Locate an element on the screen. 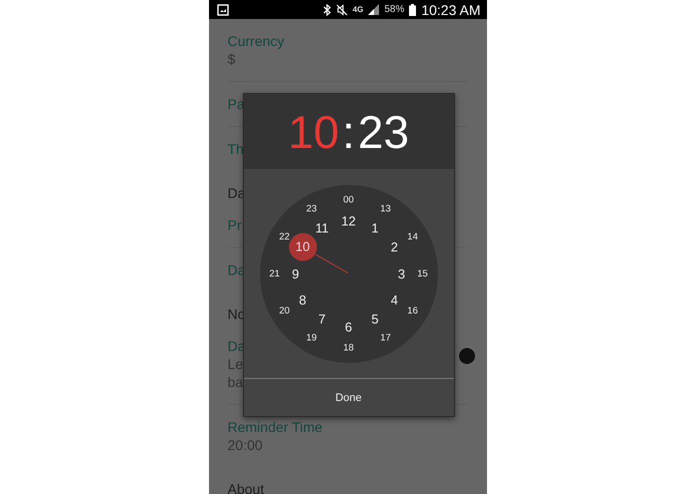  hour-option: 23 is located at coordinates (311, 209).